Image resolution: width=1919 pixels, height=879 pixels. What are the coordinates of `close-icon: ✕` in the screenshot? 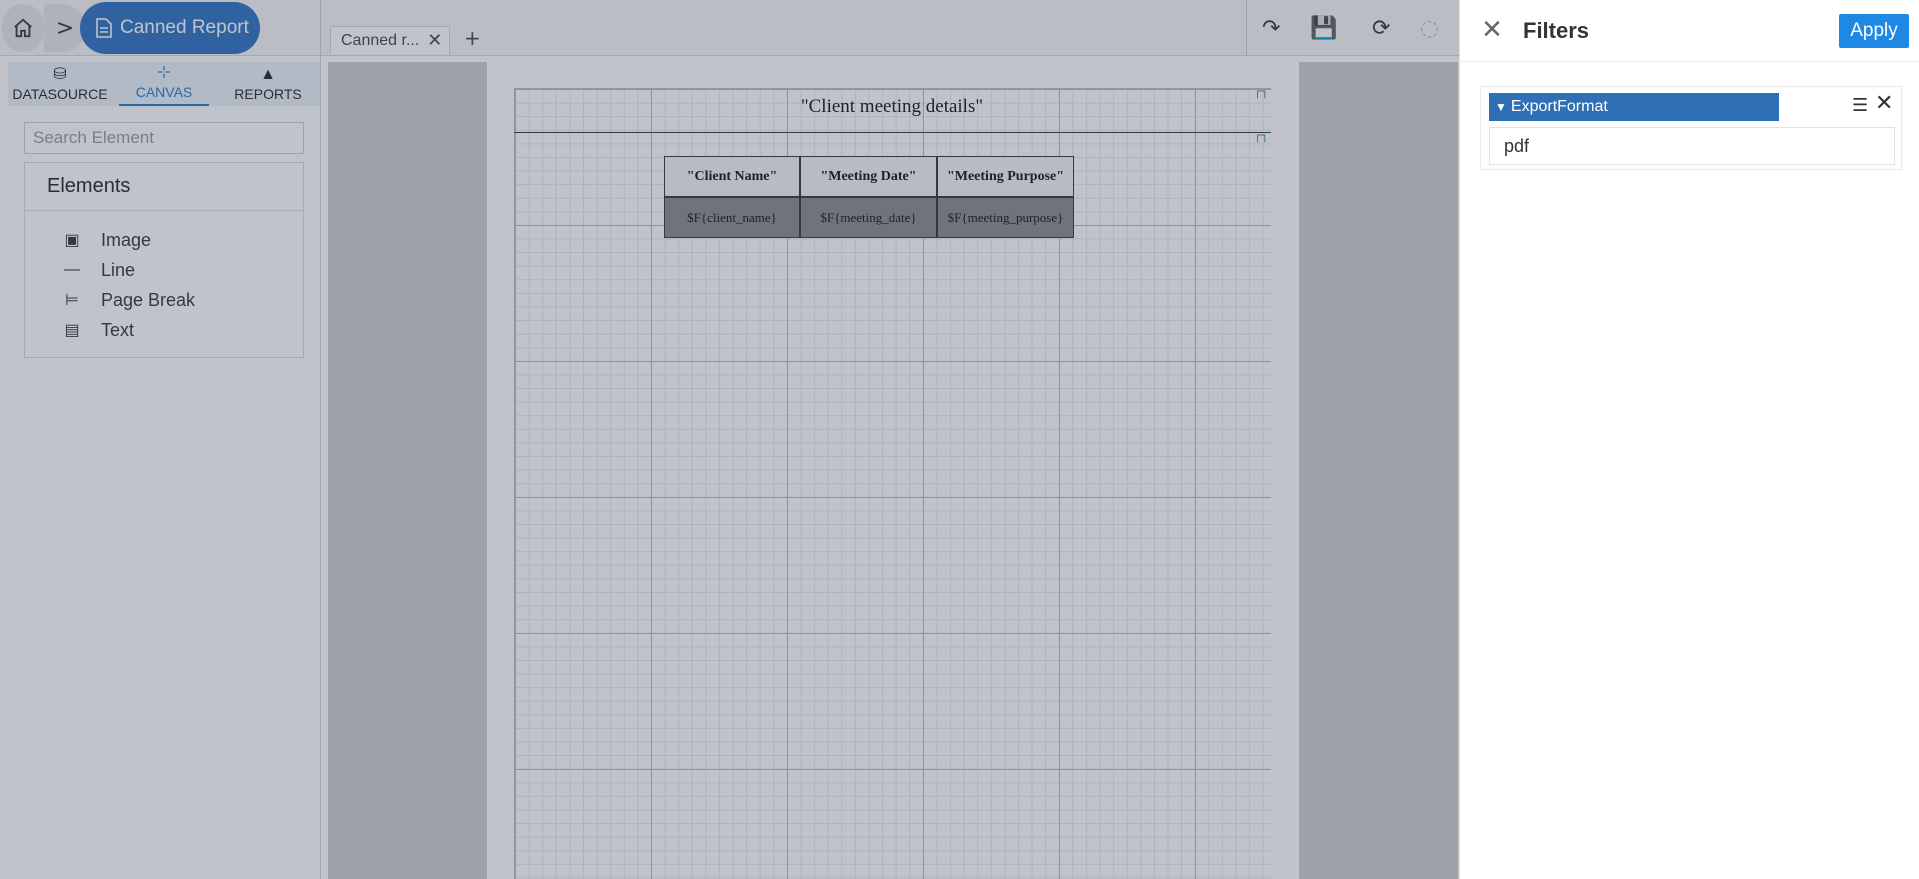 It's located at (1492, 30).